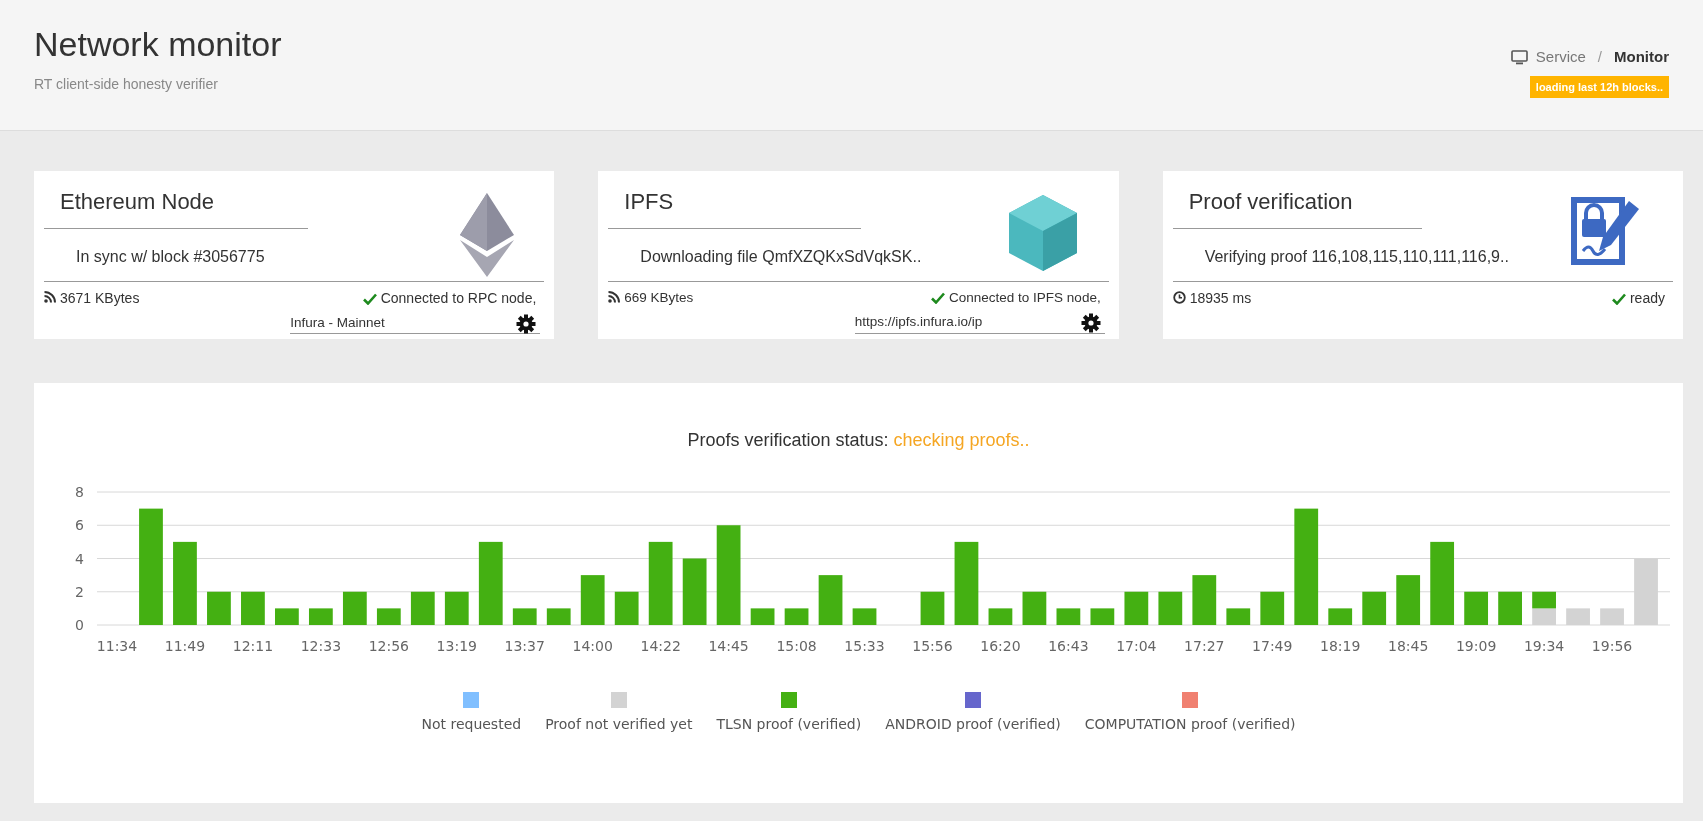  What do you see at coordinates (1612, 646) in the screenshot?
I see `x-axis-label: 19:56` at bounding box center [1612, 646].